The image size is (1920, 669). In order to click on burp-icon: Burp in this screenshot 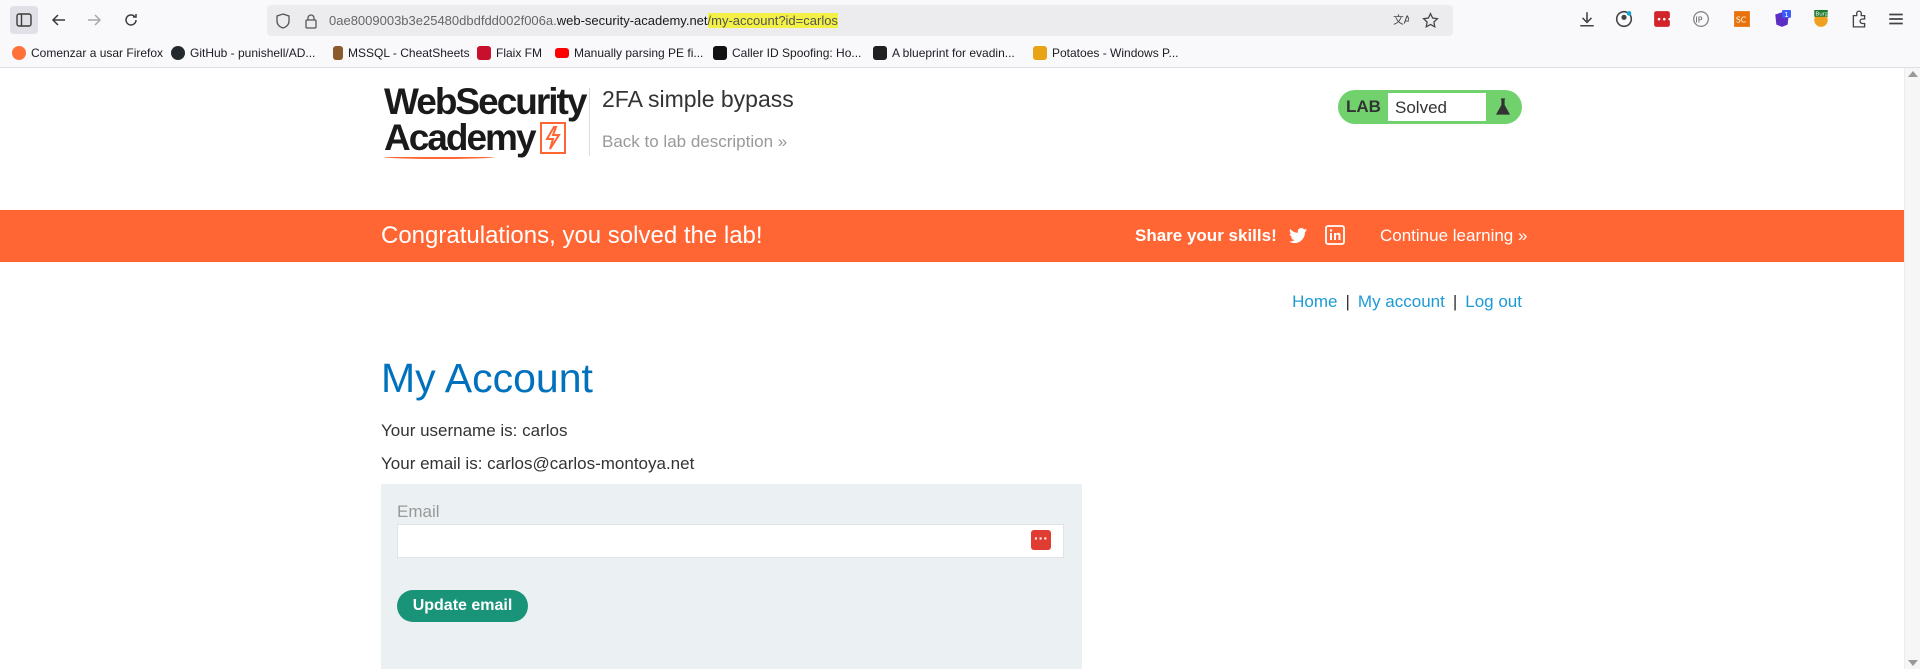, I will do `click(1821, 19)`.